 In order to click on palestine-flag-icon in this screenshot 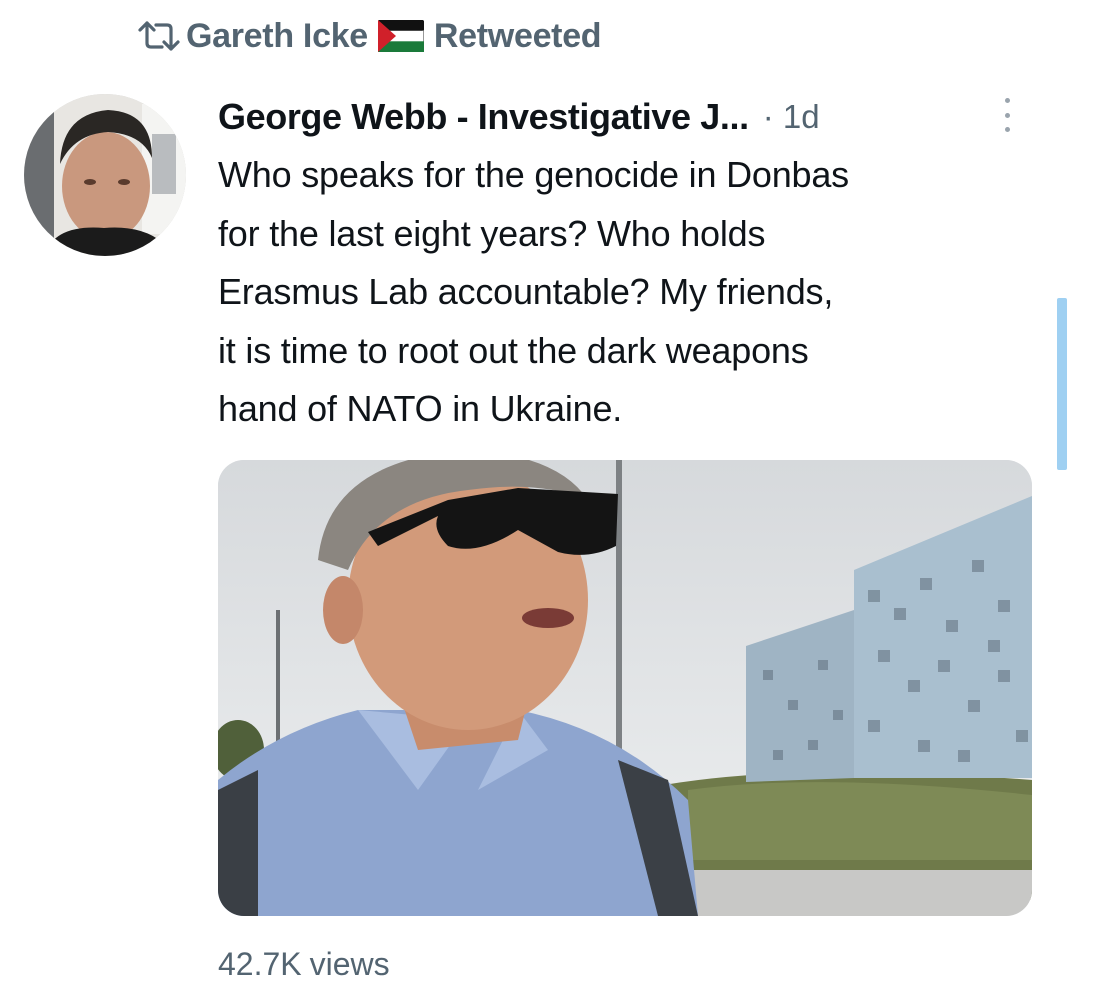, I will do `click(401, 36)`.